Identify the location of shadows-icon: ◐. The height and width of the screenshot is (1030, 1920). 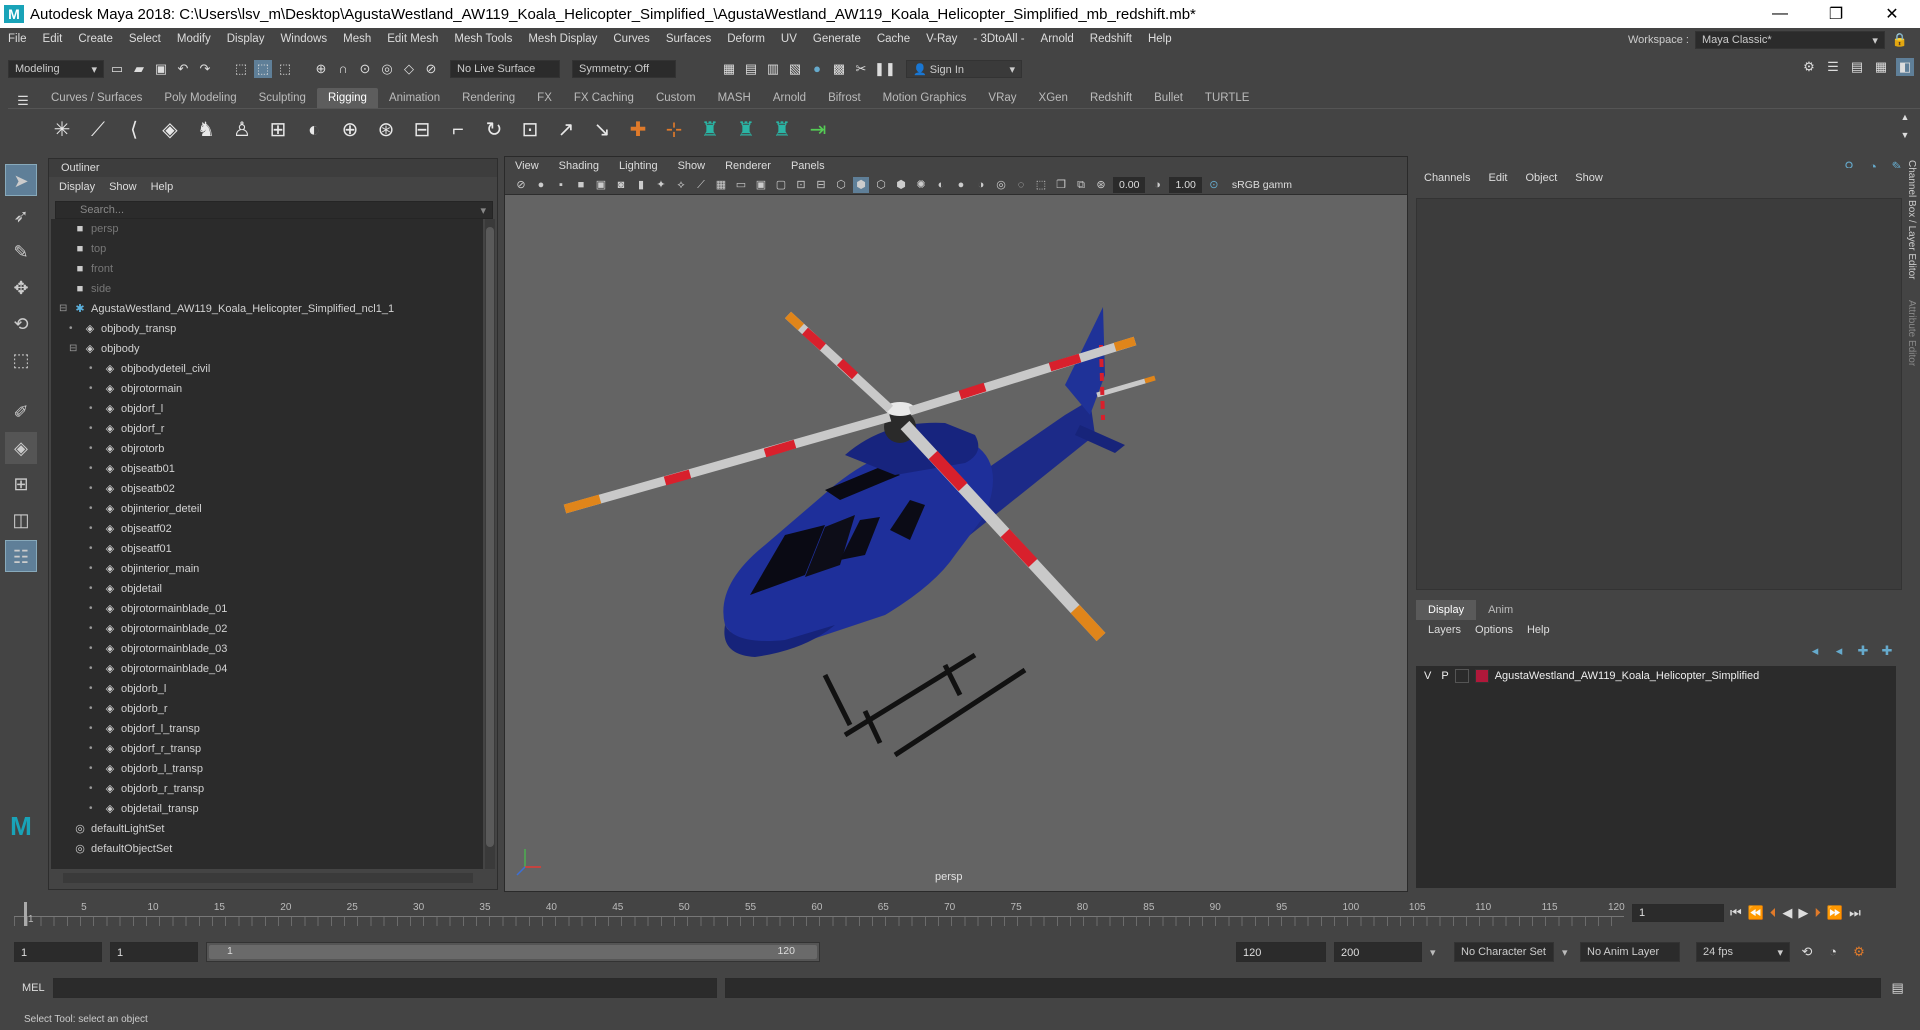
(941, 185).